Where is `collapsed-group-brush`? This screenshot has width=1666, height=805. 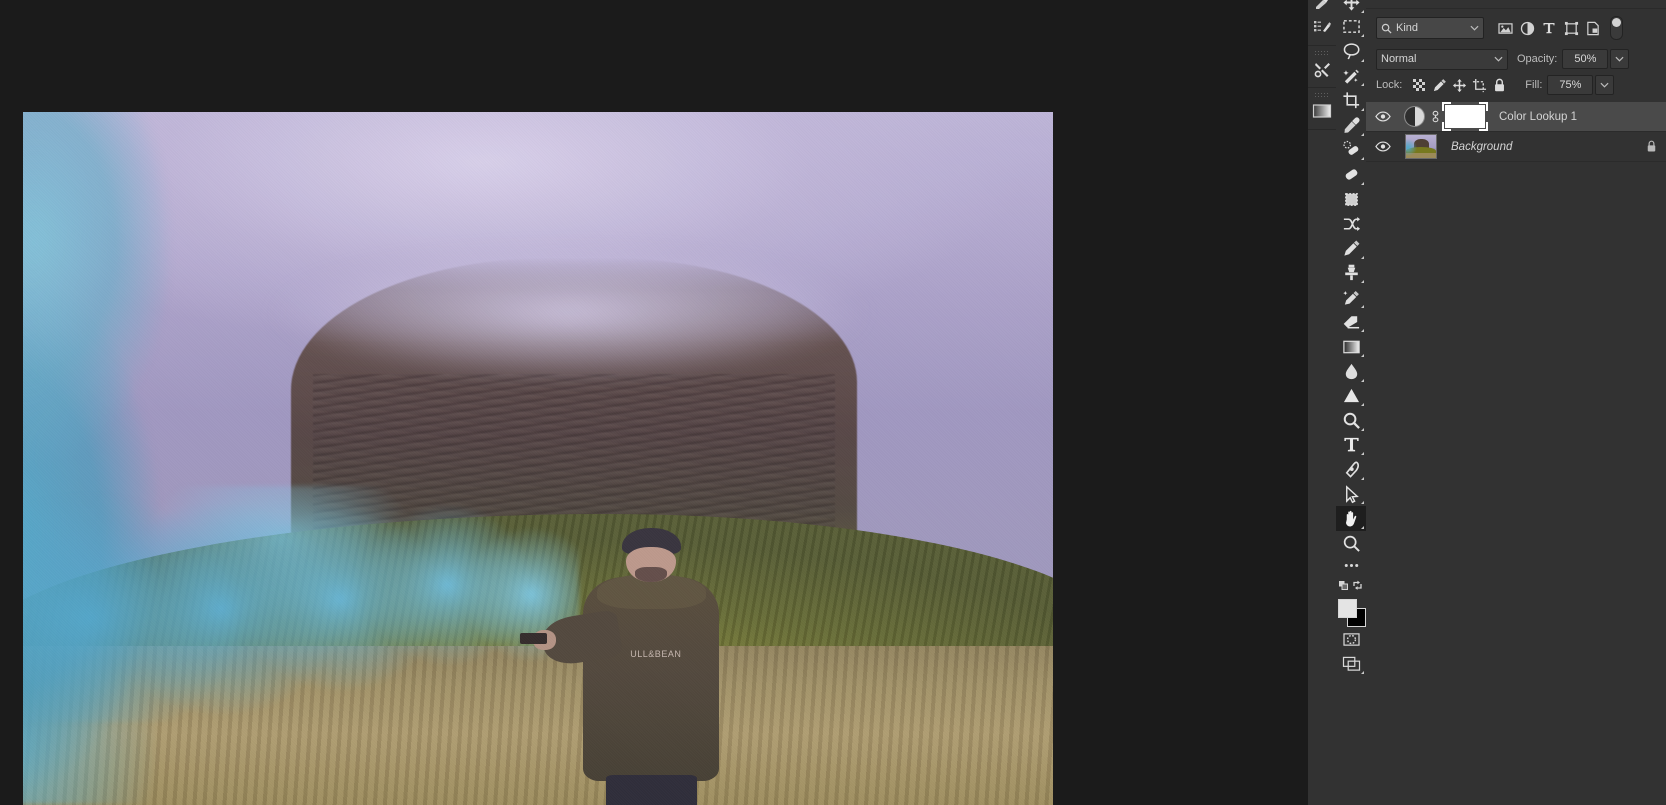
collapsed-group-brush is located at coordinates (1322, 23).